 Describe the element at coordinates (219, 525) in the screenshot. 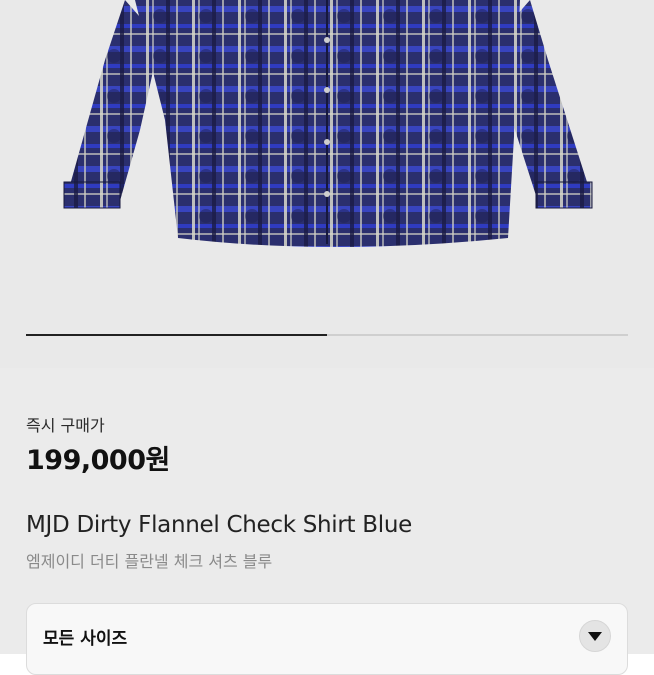

I see `product-name-english: MJD Dirty Flannel Check Shirt Blue` at that location.